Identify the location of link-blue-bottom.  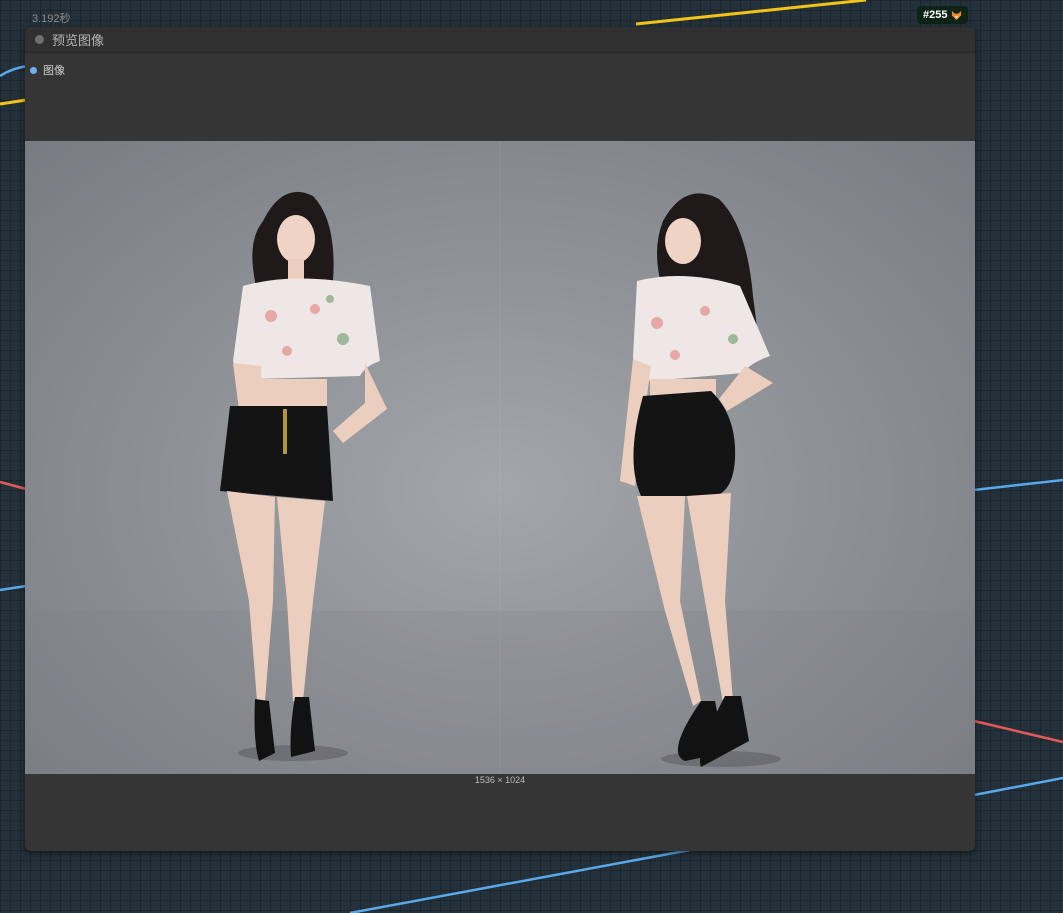
(520, 880).